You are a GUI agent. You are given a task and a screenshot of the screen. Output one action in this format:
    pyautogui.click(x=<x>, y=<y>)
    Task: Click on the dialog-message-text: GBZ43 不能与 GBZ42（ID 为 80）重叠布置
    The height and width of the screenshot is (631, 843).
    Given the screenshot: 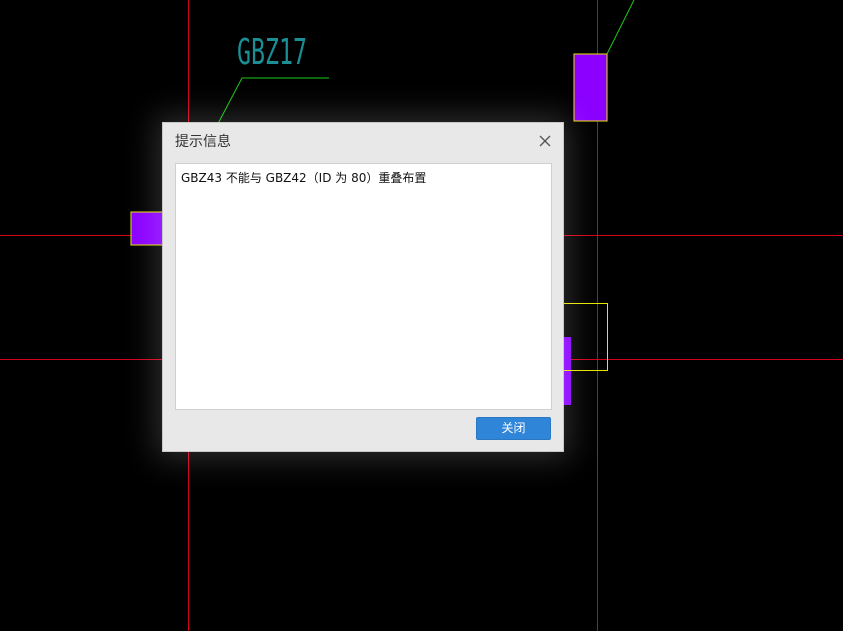 What is the action you would take?
    pyautogui.click(x=304, y=178)
    